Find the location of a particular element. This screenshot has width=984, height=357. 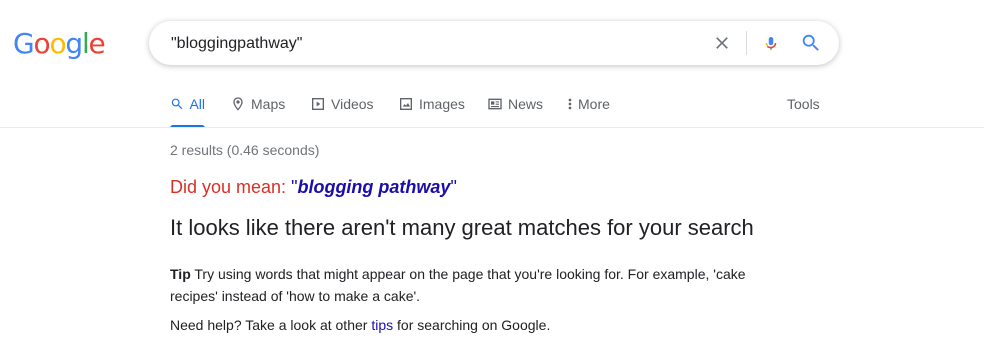

more-vertical-icon is located at coordinates (570, 104).